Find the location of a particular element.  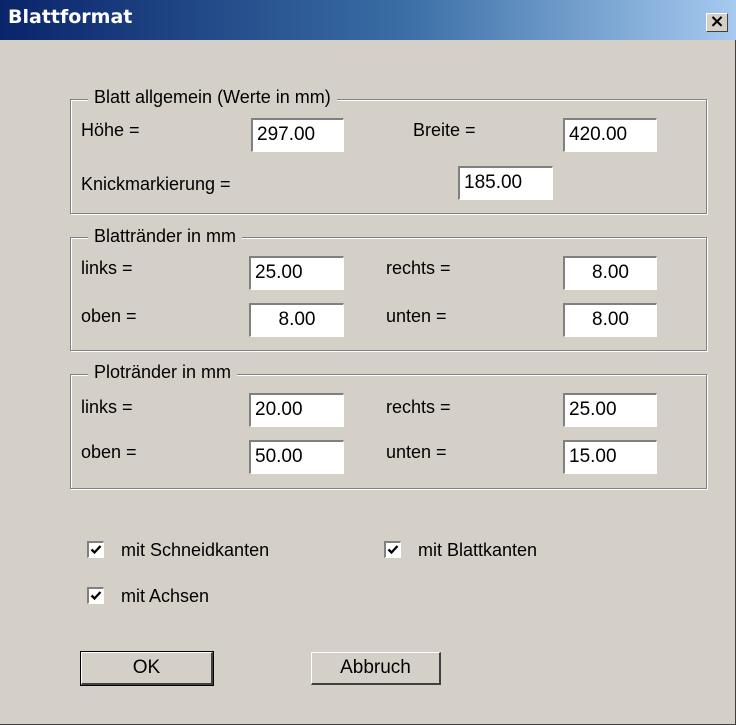

blatt-rechts-label: rechts = is located at coordinates (418, 268).